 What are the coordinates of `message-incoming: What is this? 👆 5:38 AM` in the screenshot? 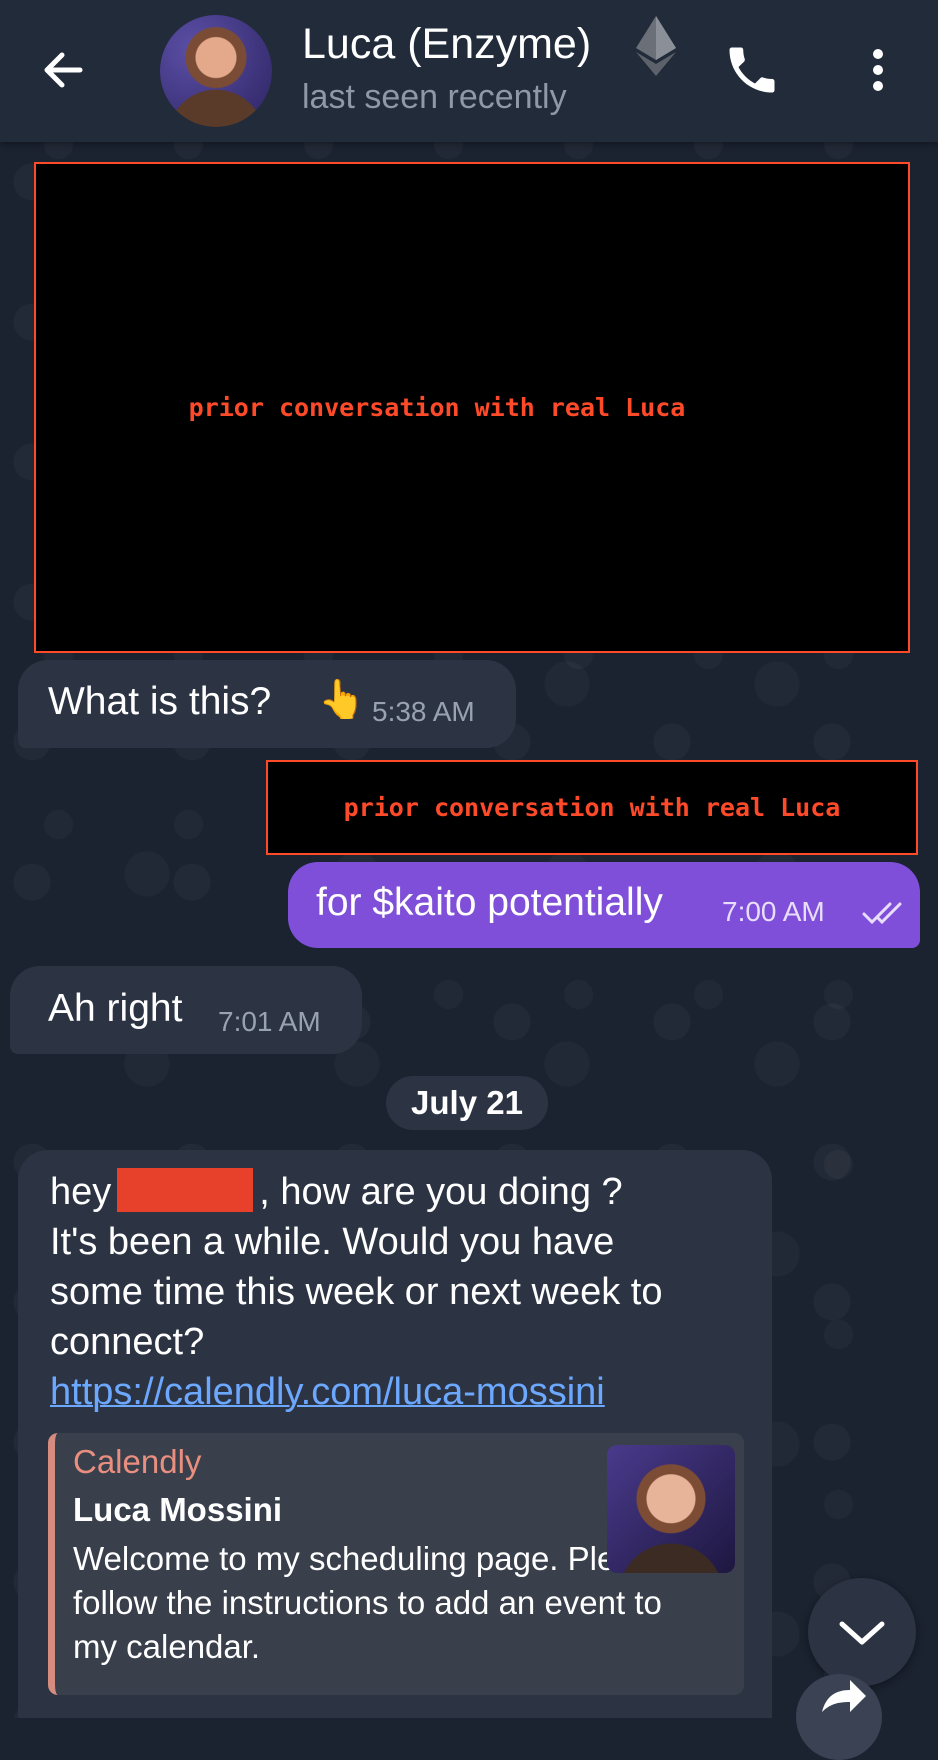 It's located at (267, 704).